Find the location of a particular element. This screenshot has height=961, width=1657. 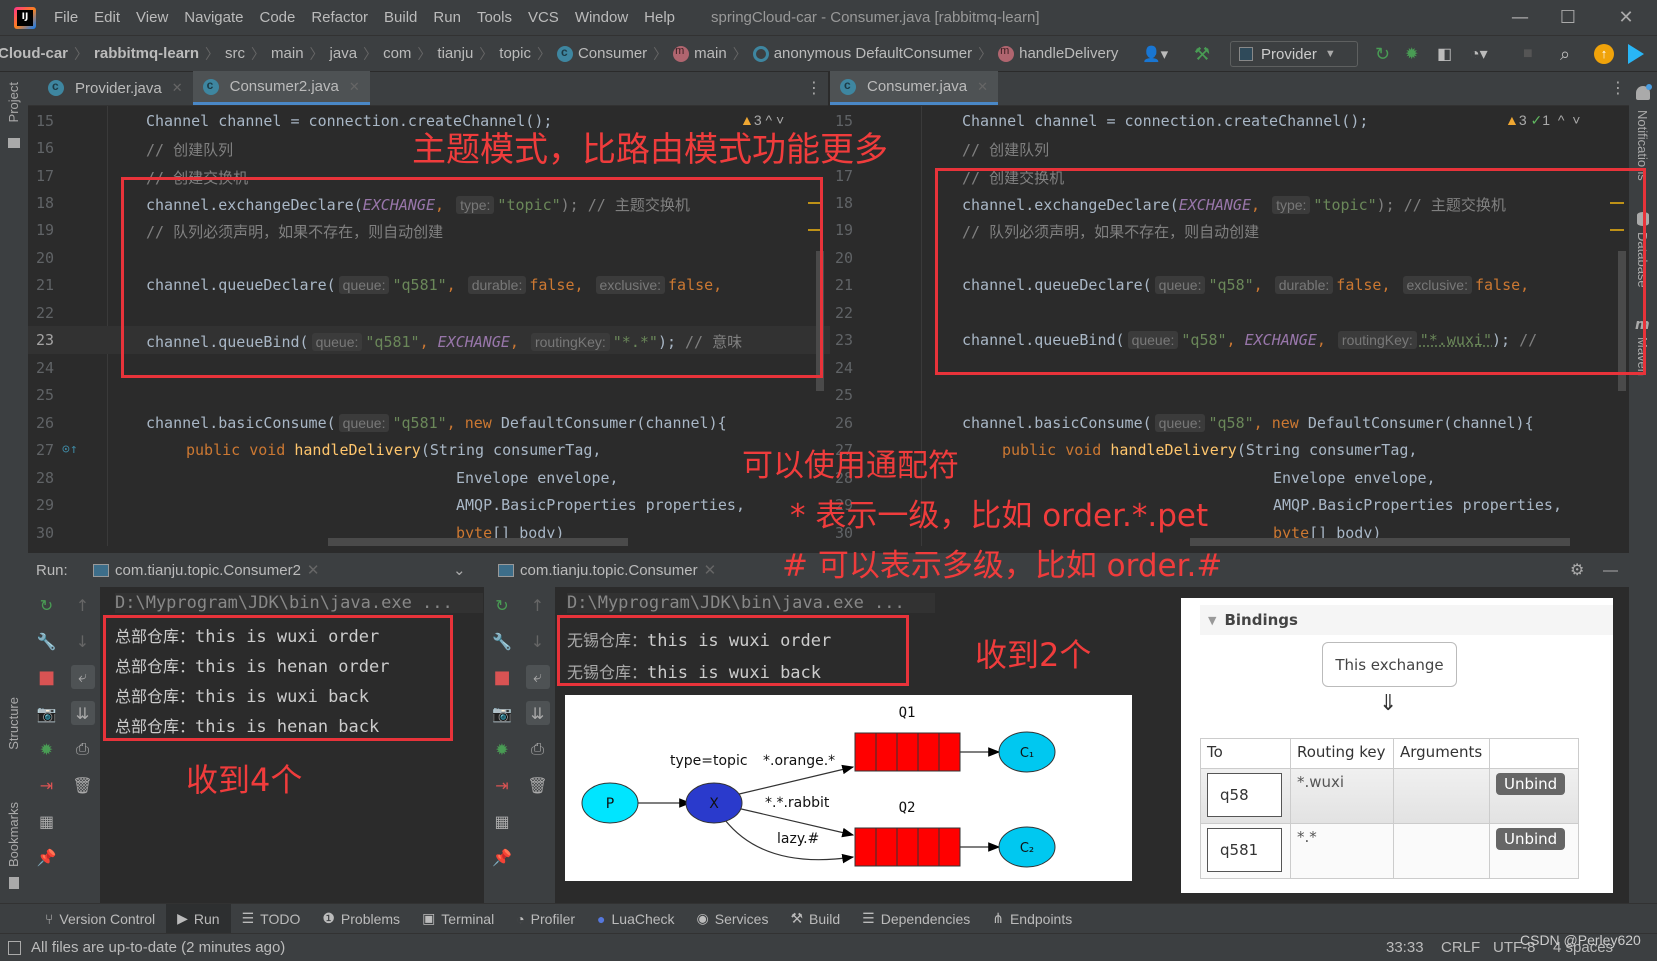

breadcrumb-topic: topic is located at coordinates (515, 53).